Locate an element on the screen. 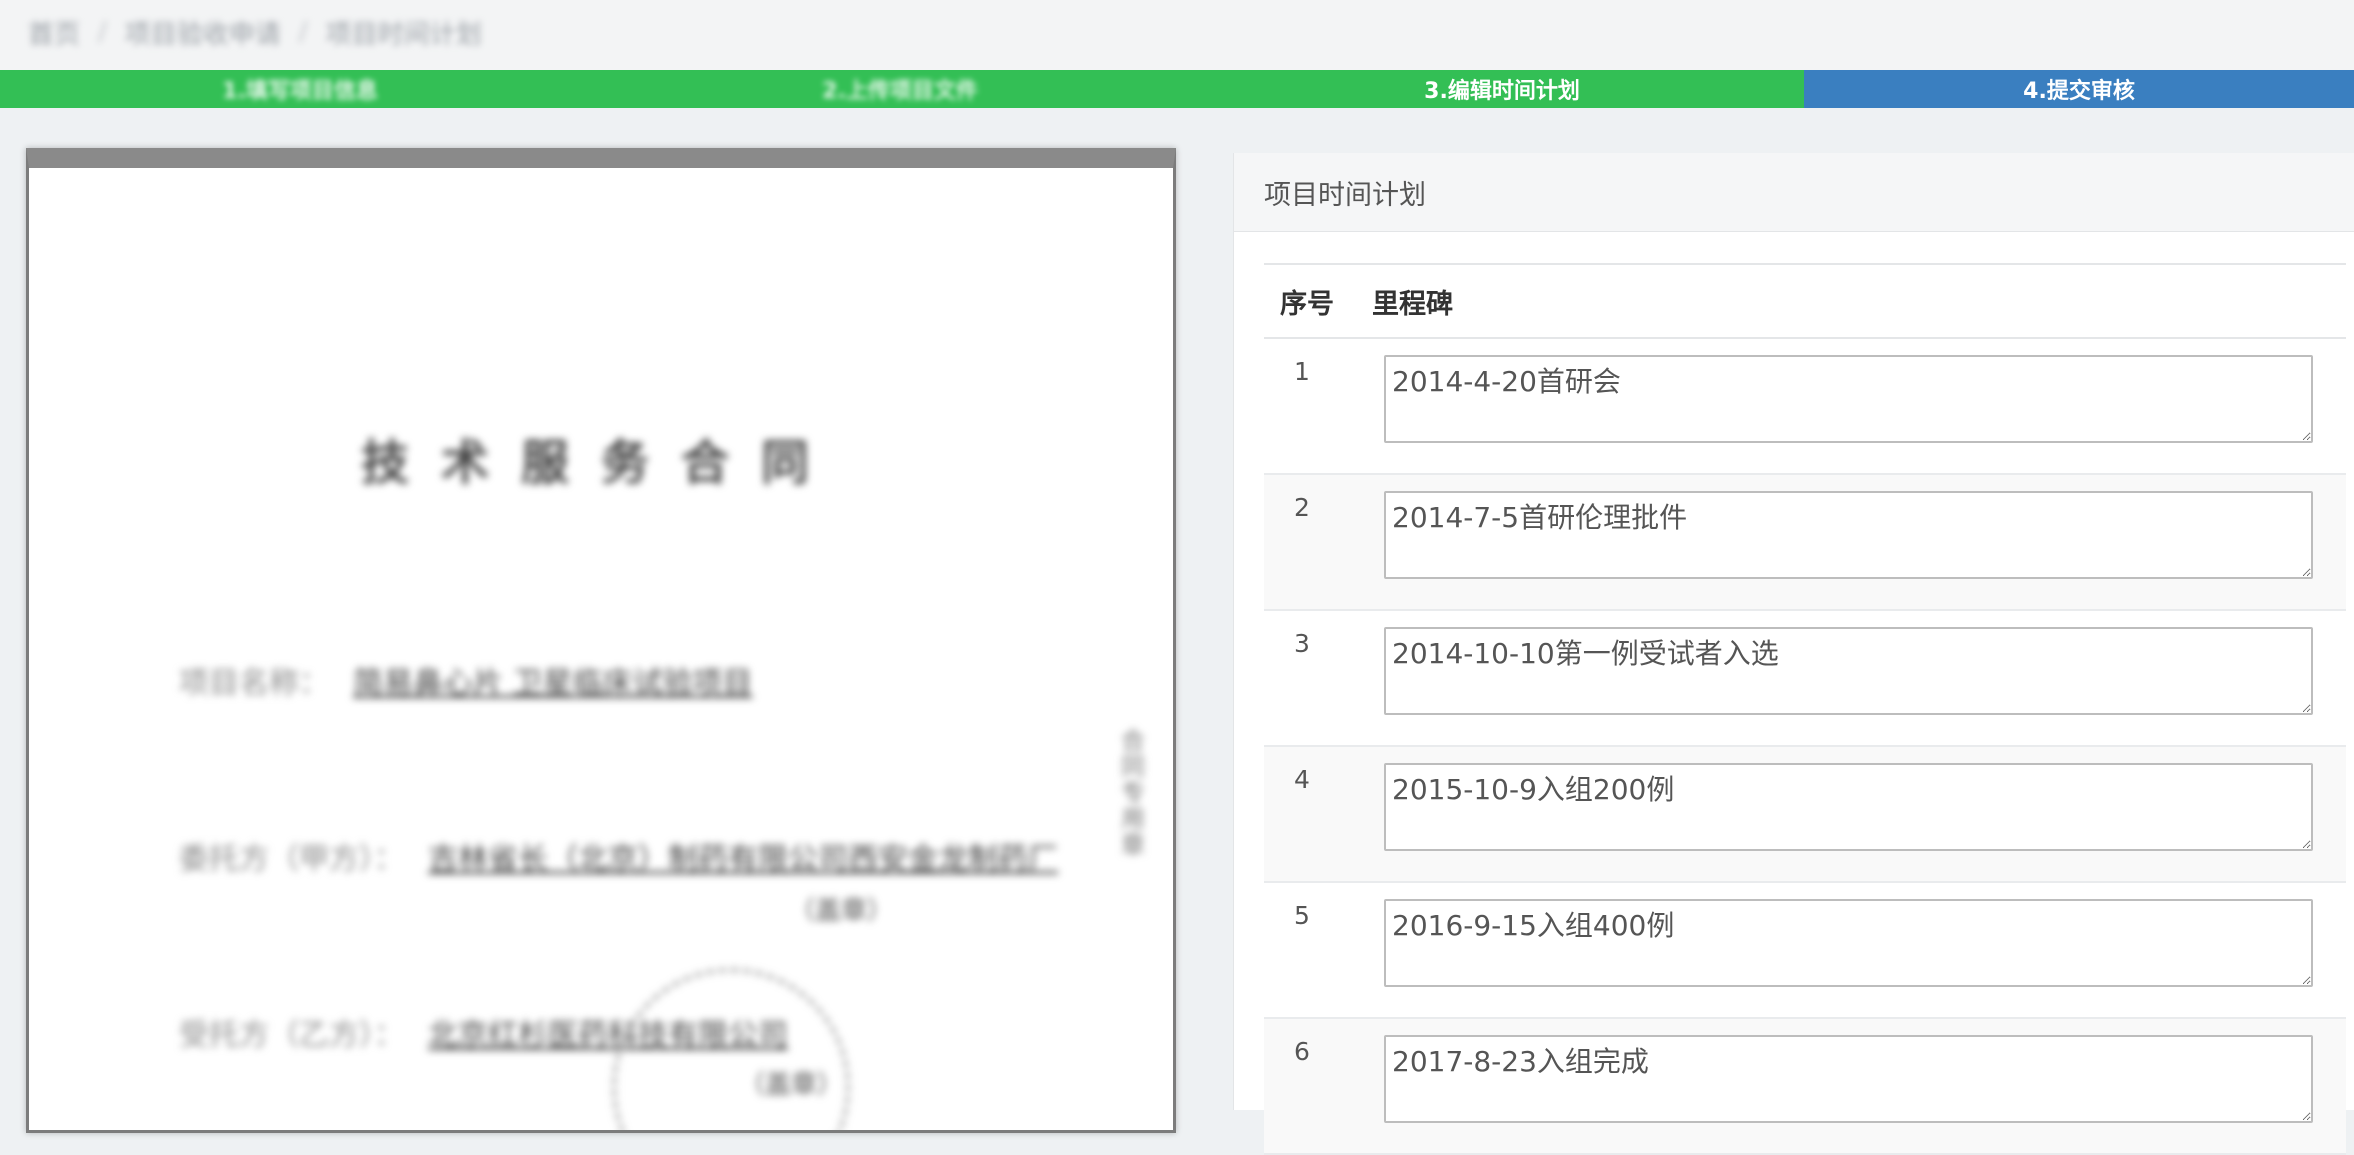 Image resolution: width=2354 pixels, height=1155 pixels. milestone-input: 2014-10-10第一例受试者入选 is located at coordinates (1848, 671).